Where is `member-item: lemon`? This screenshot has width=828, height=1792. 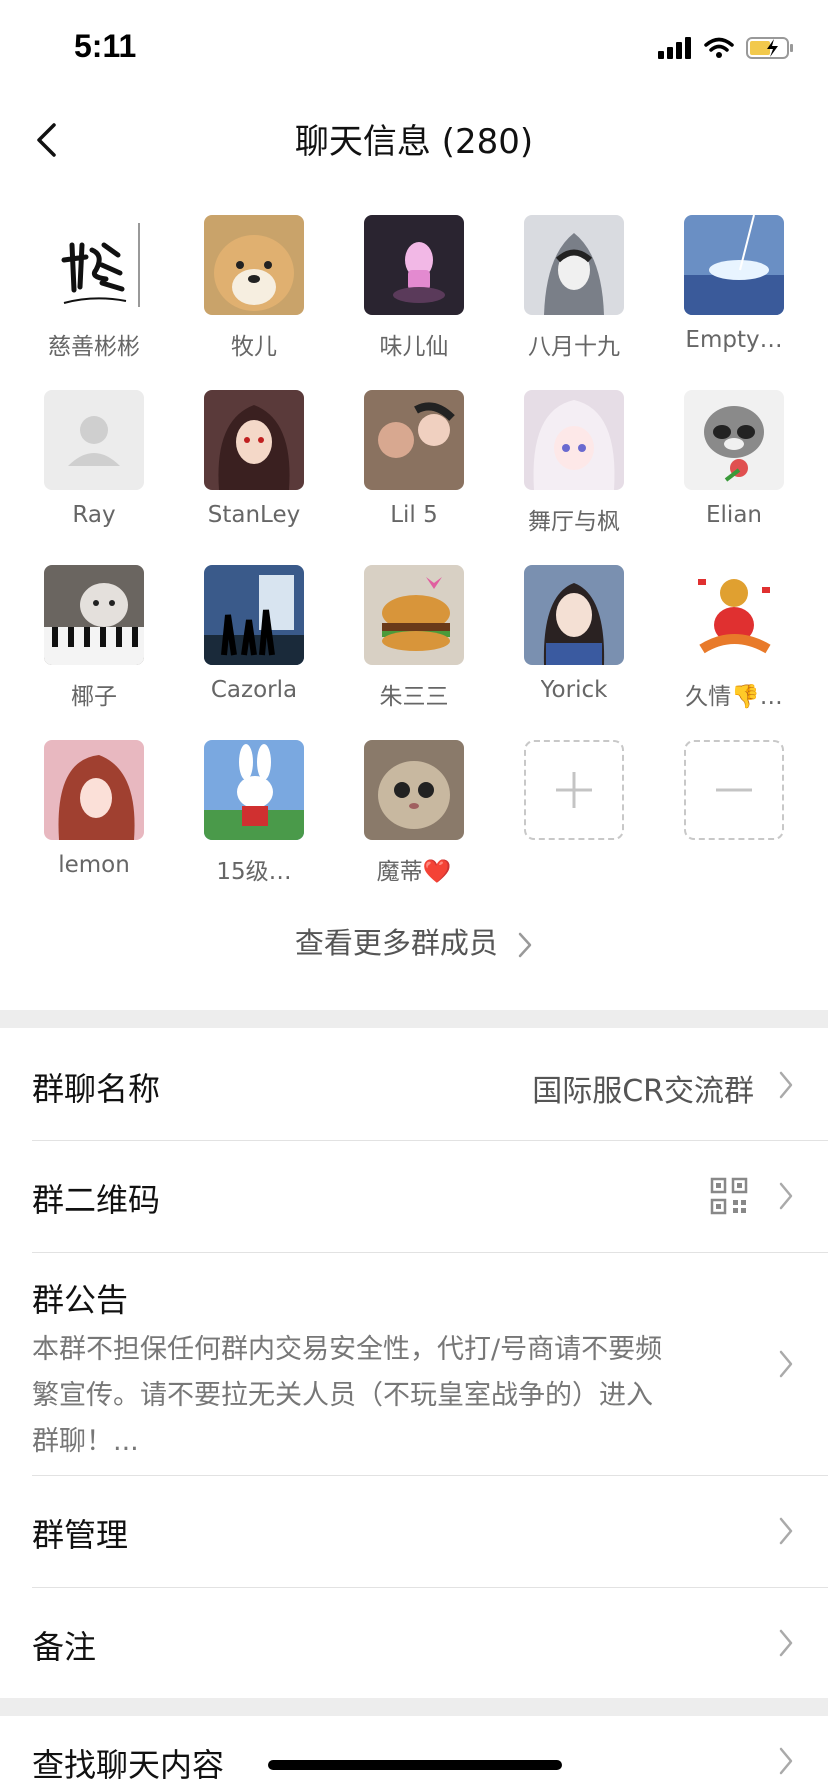 member-item: lemon is located at coordinates (94, 827).